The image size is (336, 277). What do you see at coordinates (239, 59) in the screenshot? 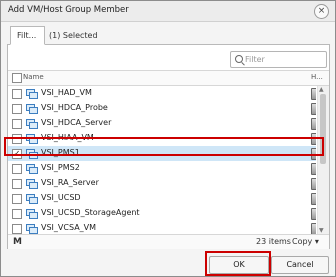
I see `search-icon` at bounding box center [239, 59].